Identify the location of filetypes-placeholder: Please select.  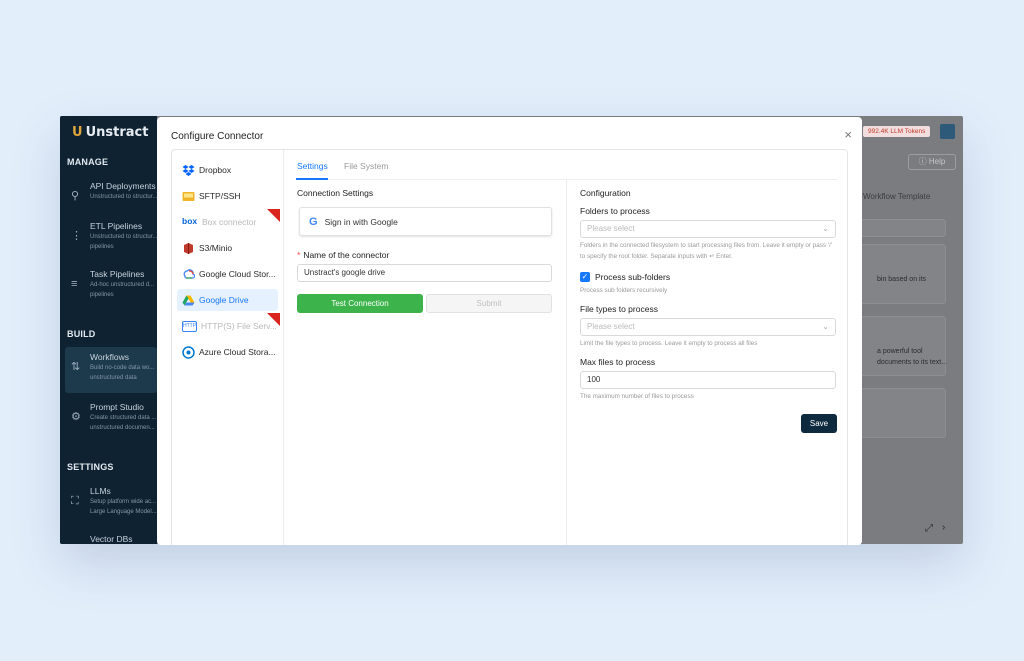
(611, 326).